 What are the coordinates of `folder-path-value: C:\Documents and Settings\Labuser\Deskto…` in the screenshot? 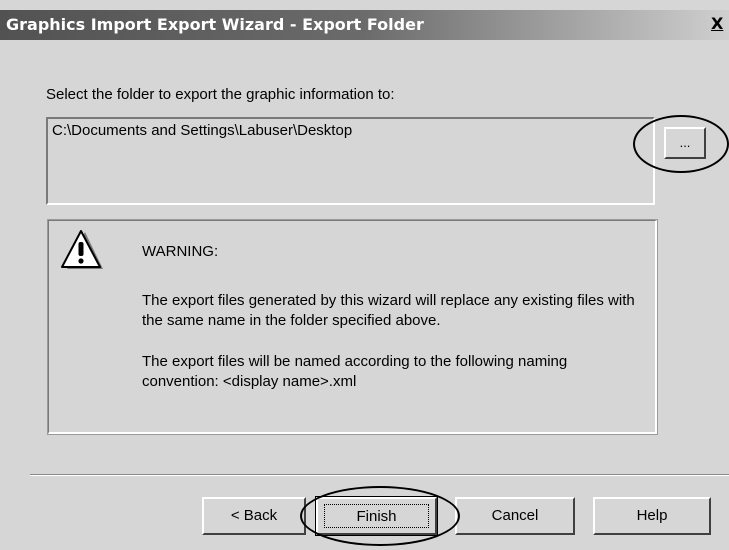 It's located at (202, 130).